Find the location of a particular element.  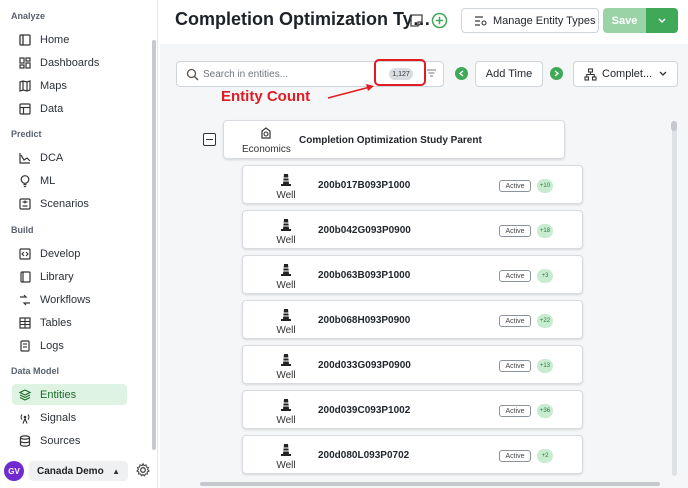

add-circle-icon is located at coordinates (439, 20).